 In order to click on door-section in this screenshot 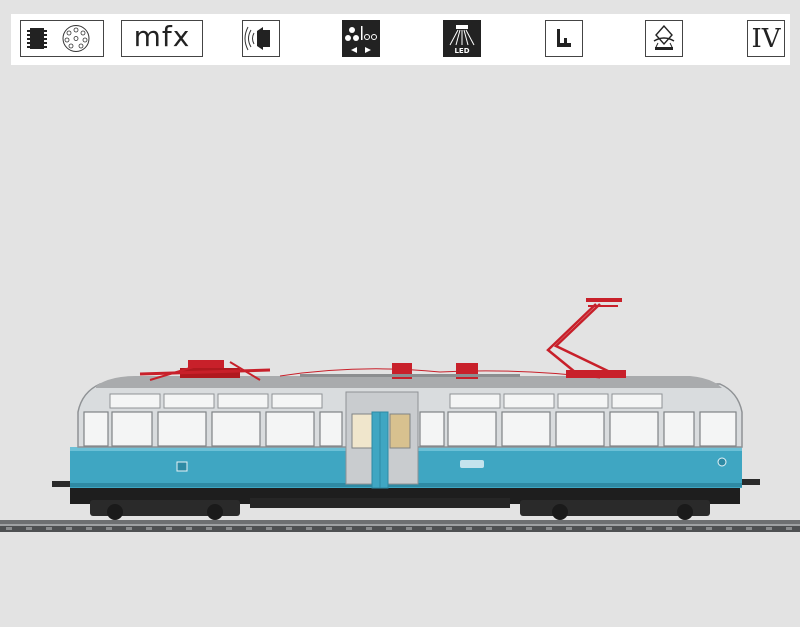, I will do `click(382, 440)`.